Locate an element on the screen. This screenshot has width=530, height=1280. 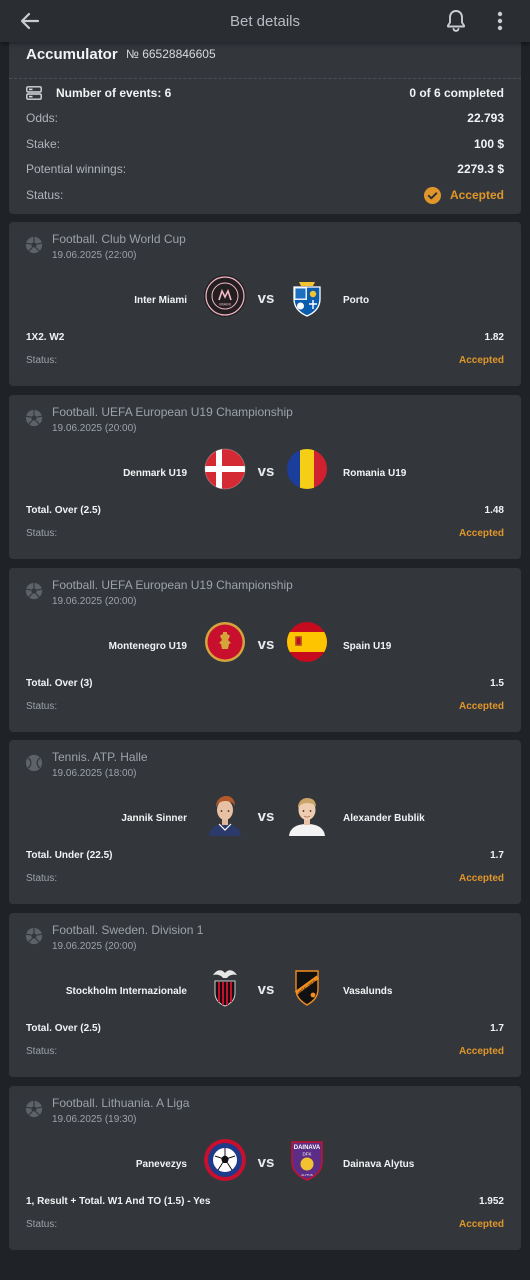
bell-icon is located at coordinates (456, 21).